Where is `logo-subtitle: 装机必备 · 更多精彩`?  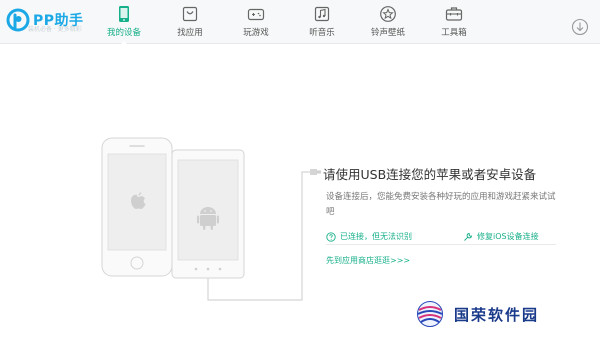
logo-subtitle: 装机必备 · 更多精彩 is located at coordinates (55, 29).